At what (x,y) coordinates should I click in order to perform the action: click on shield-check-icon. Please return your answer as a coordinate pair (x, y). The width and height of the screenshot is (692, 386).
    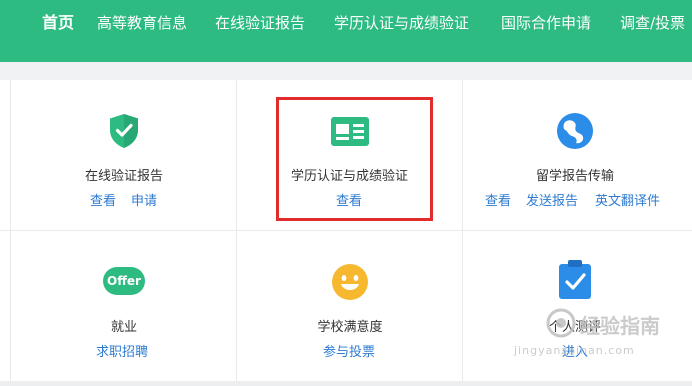
    Looking at the image, I should click on (124, 131).